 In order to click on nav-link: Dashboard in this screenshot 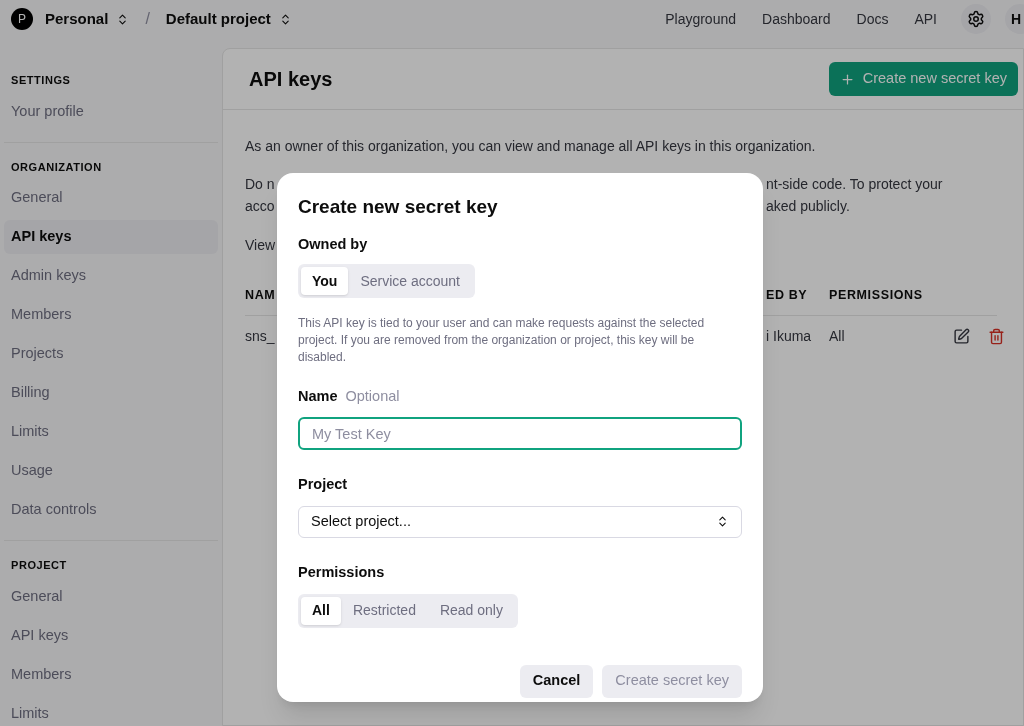, I will do `click(796, 19)`.